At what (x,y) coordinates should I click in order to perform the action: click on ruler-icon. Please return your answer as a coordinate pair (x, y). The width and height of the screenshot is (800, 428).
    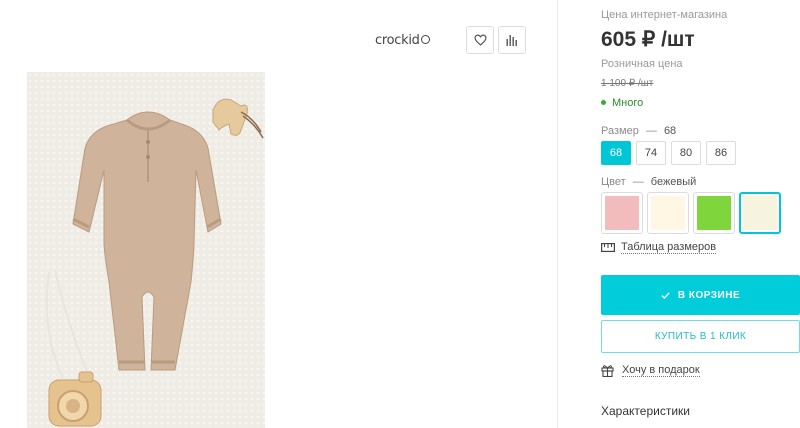
    Looking at the image, I should click on (608, 247).